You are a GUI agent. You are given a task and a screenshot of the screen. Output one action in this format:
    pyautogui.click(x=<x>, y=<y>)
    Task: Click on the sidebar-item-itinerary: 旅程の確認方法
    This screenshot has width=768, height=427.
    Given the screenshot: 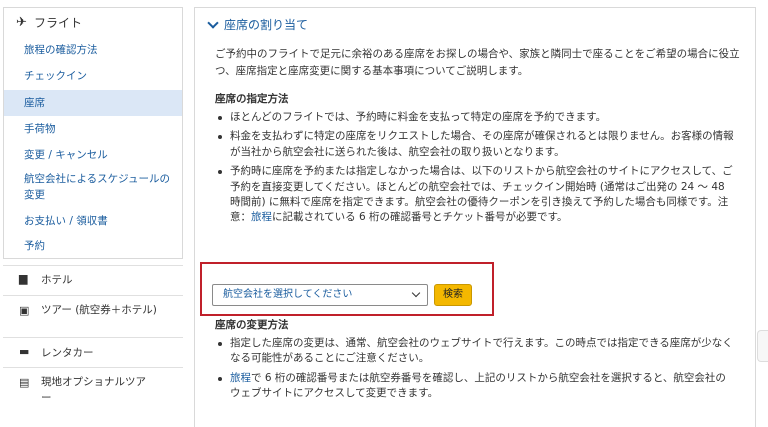 What is the action you would take?
    pyautogui.click(x=93, y=50)
    